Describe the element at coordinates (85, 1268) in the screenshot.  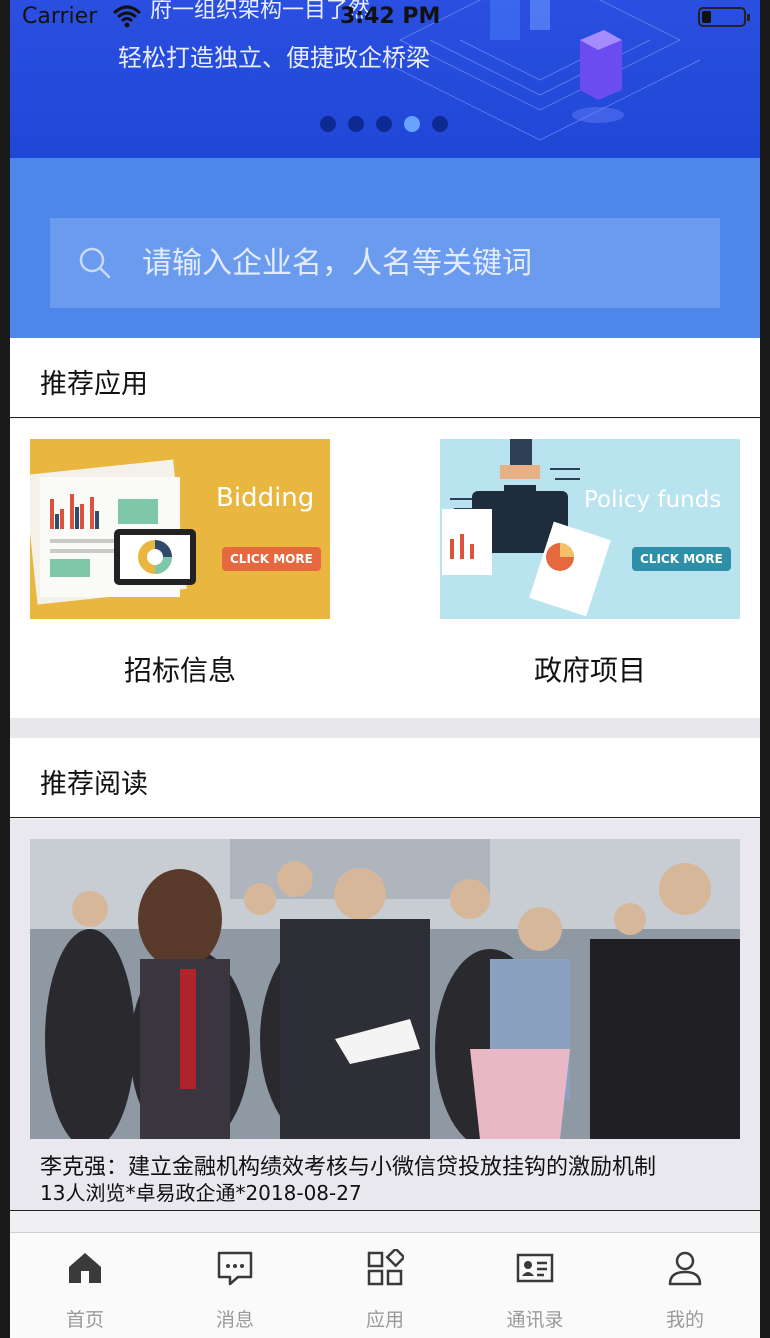
I see `home-icon` at that location.